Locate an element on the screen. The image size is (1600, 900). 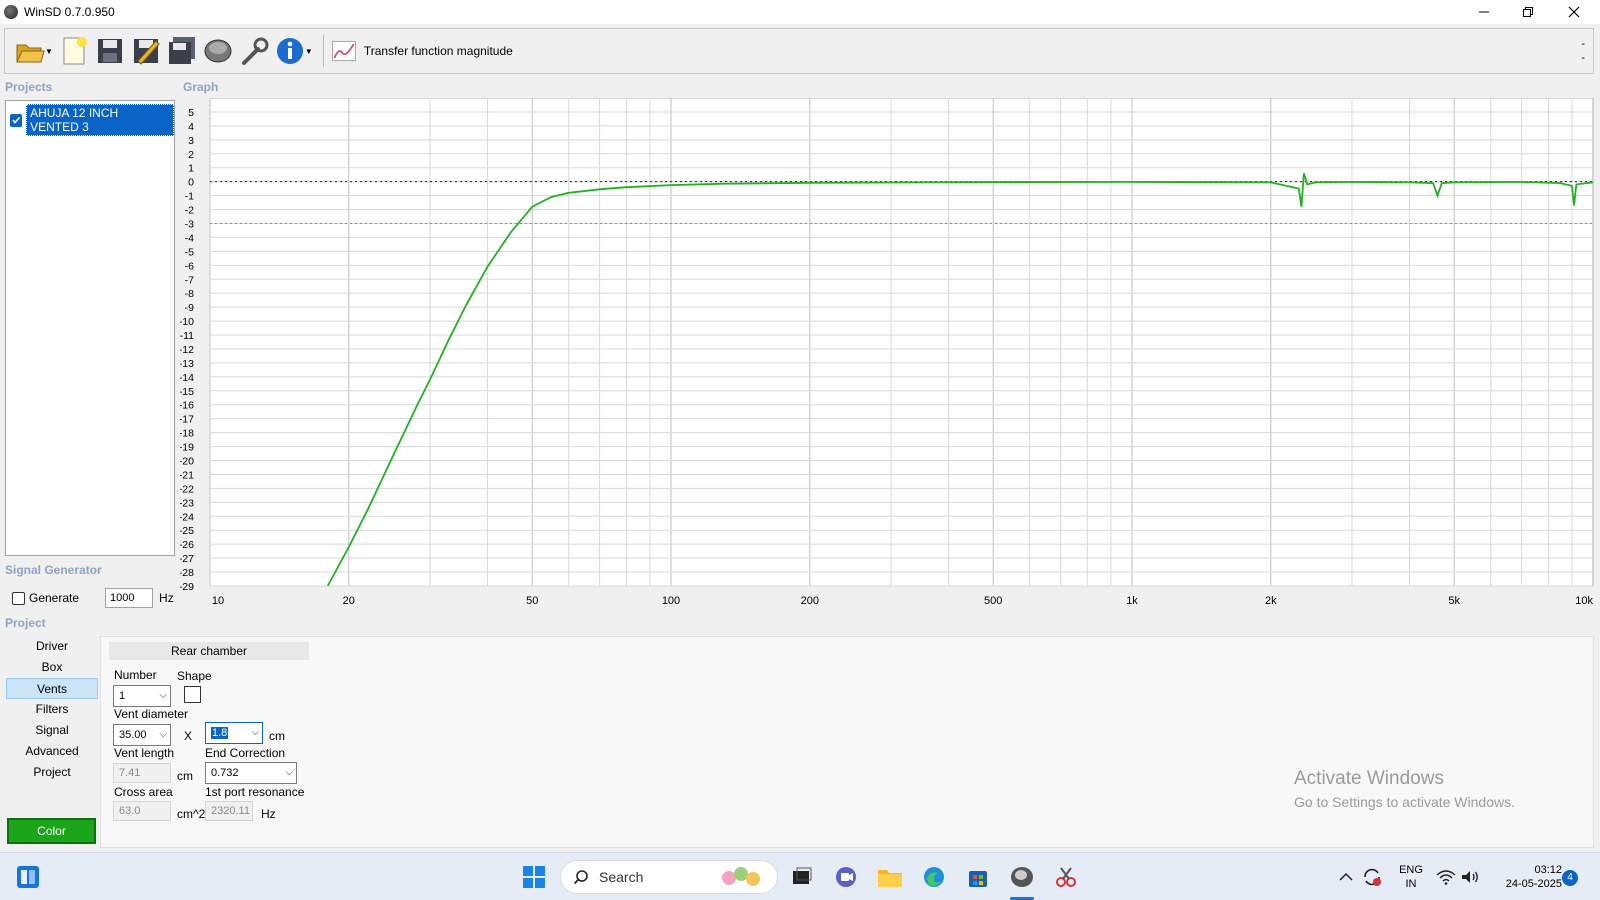
maximize-button is located at coordinates (1528, 12).